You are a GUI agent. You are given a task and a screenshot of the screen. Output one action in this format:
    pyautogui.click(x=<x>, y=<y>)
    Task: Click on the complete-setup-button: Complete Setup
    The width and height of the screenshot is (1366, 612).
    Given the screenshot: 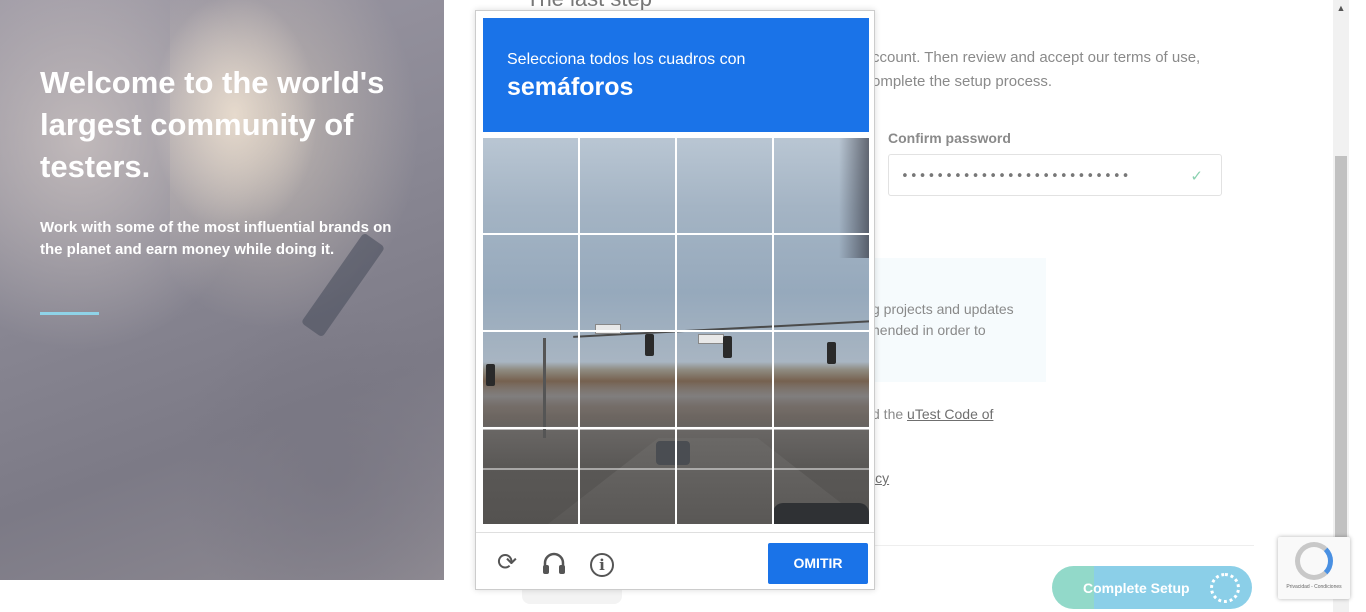 What is the action you would take?
    pyautogui.click(x=1152, y=587)
    